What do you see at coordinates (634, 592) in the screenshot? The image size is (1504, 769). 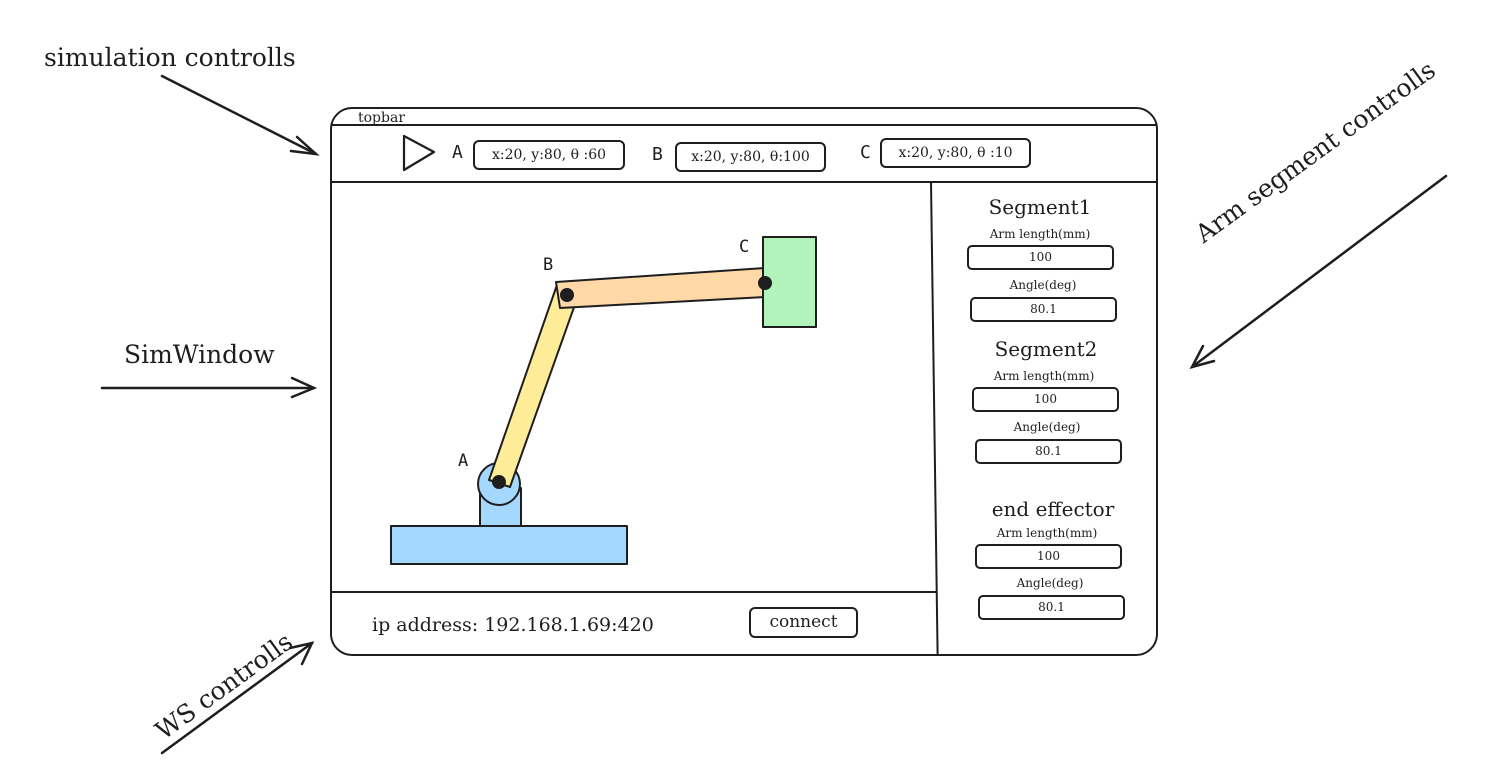 I see `ws-bar-divider` at bounding box center [634, 592].